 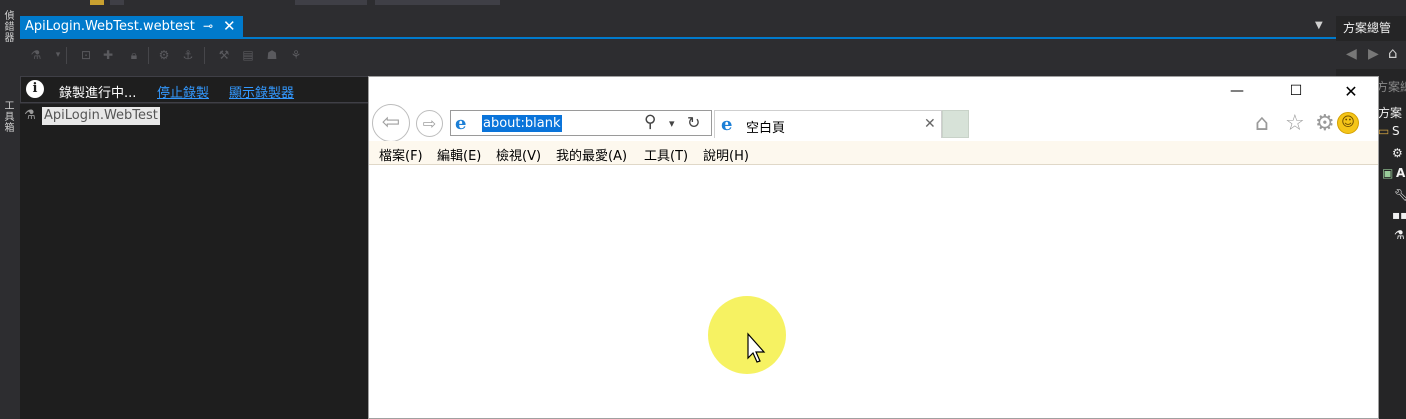 What do you see at coordinates (1396, 131) in the screenshot?
I see `solution-item-s: S` at bounding box center [1396, 131].